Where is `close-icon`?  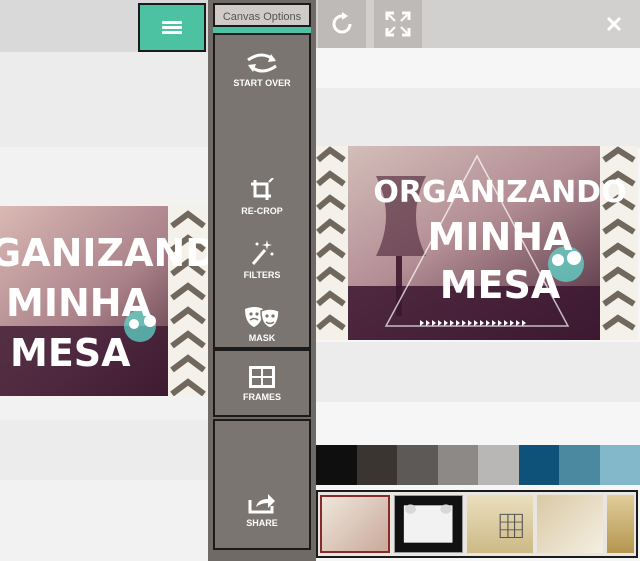 close-icon is located at coordinates (614, 24).